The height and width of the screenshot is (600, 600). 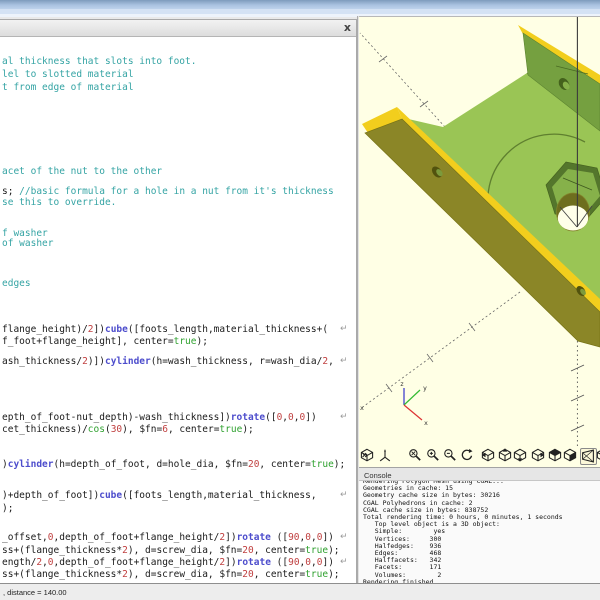 I want to click on viewport-toolbar, so click(x=479, y=457).